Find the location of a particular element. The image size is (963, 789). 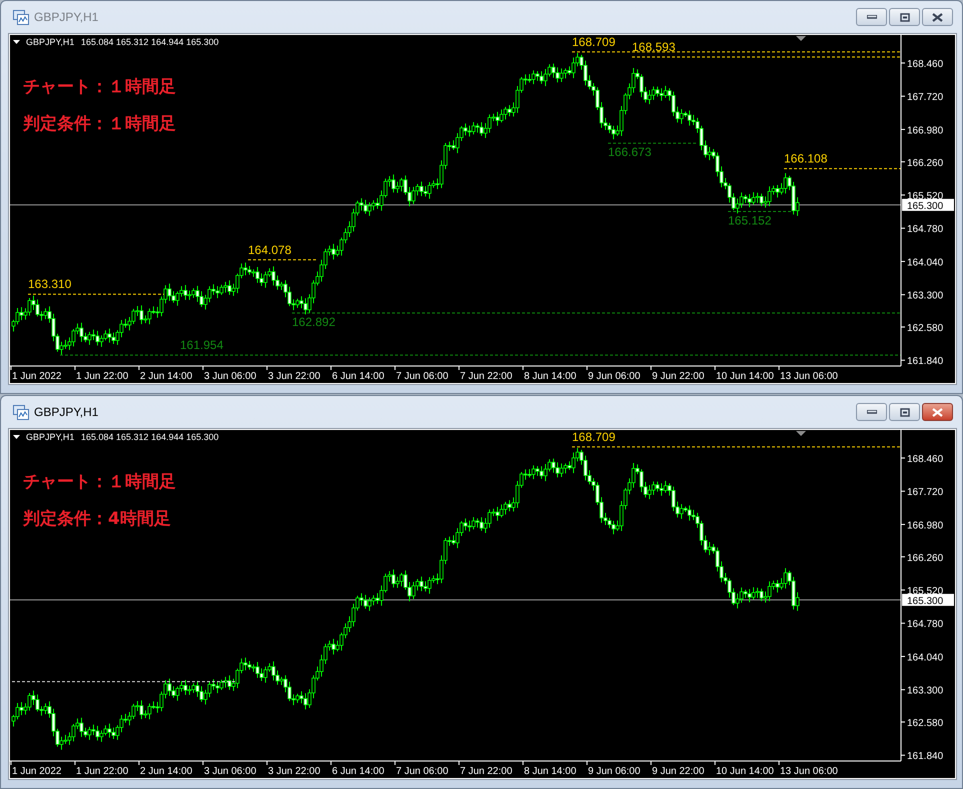

price-level-label: 162.892 is located at coordinates (314, 322).